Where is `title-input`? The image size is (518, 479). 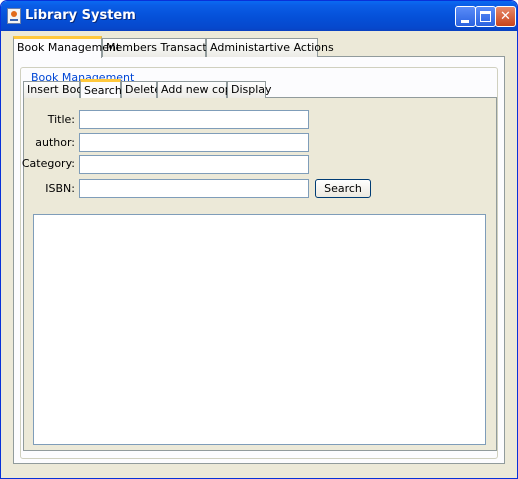
title-input is located at coordinates (194, 119).